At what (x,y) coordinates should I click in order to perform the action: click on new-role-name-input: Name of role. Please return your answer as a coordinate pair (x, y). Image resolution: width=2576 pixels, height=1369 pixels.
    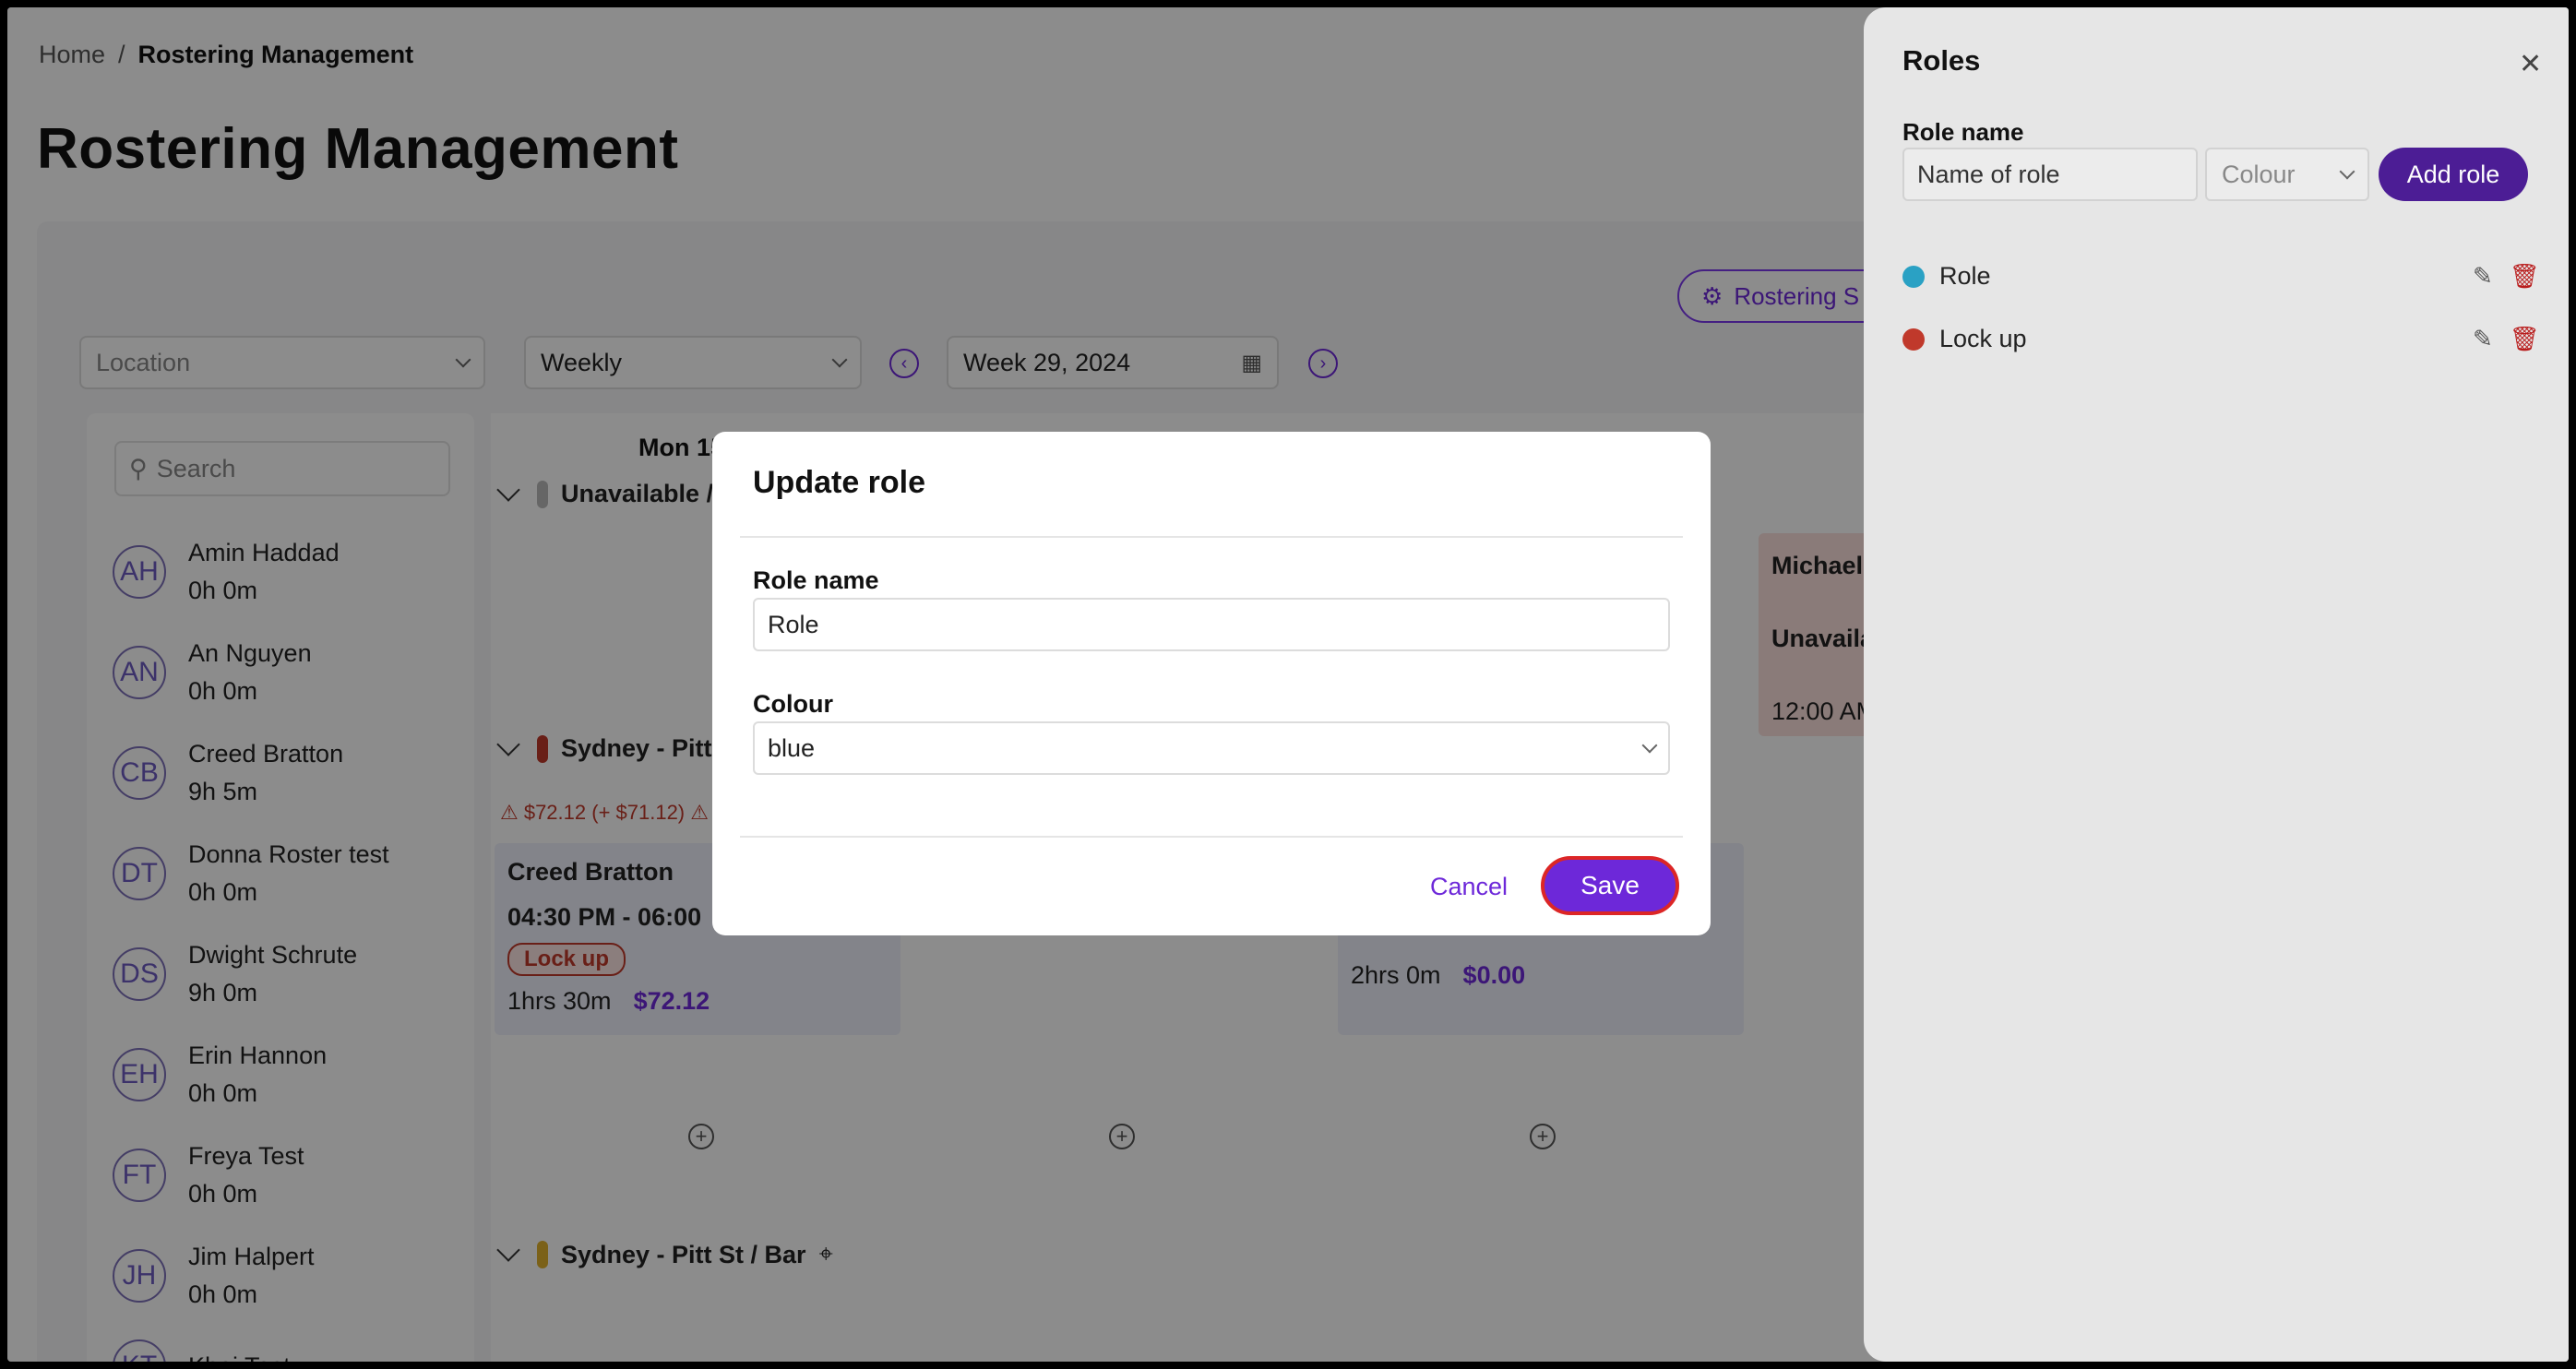
    Looking at the image, I should click on (2050, 174).